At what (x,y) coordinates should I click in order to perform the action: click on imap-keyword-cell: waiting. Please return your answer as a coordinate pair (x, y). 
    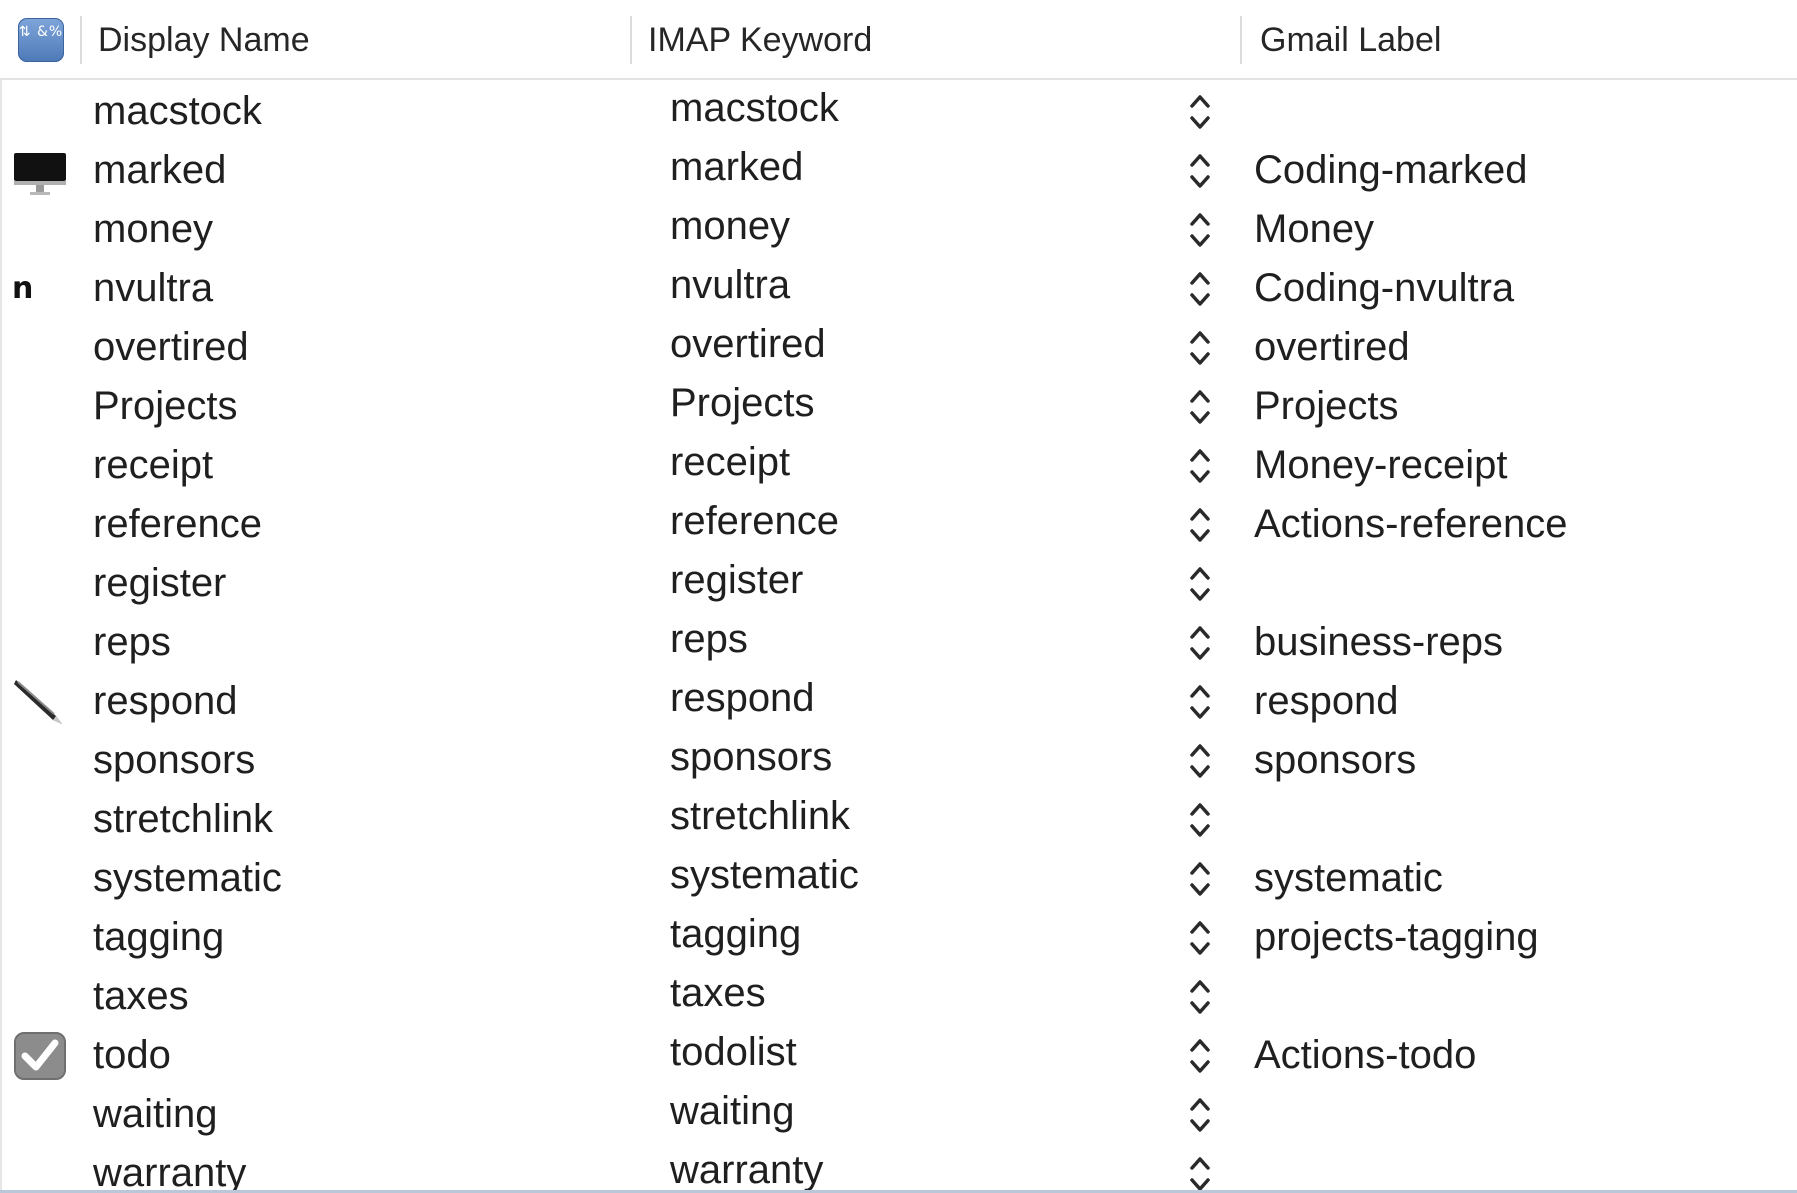
    Looking at the image, I should click on (732, 1111).